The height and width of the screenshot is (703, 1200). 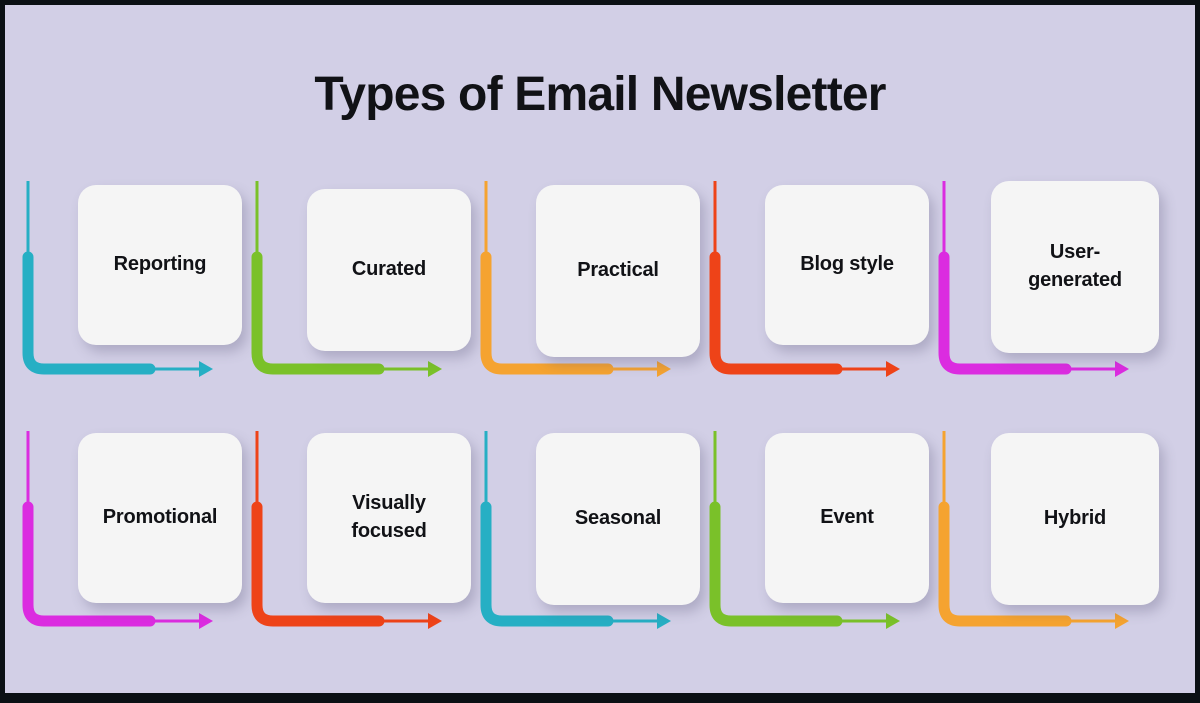 I want to click on newsletter-type-card: Seasonal, so click(x=618, y=519).